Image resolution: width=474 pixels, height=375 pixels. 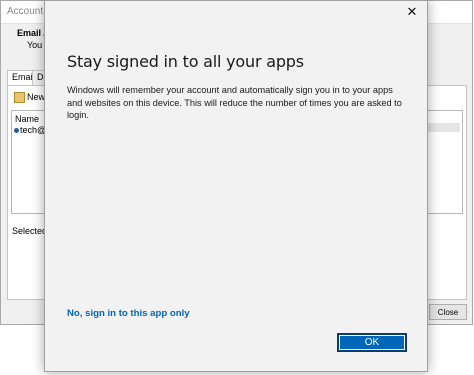 What do you see at coordinates (16, 131) in the screenshot?
I see `default-account-icon` at bounding box center [16, 131].